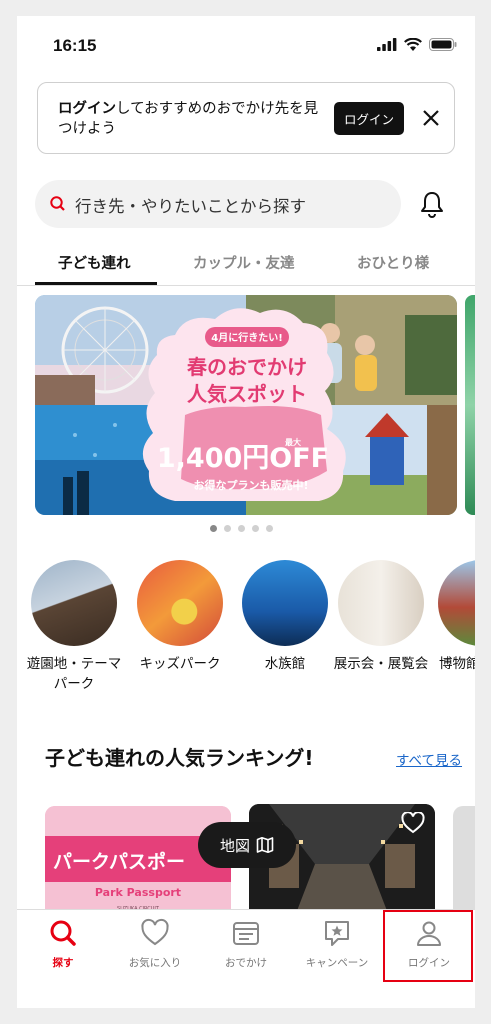  I want to click on ranking-card-title: パークパスポー, so click(119, 861).